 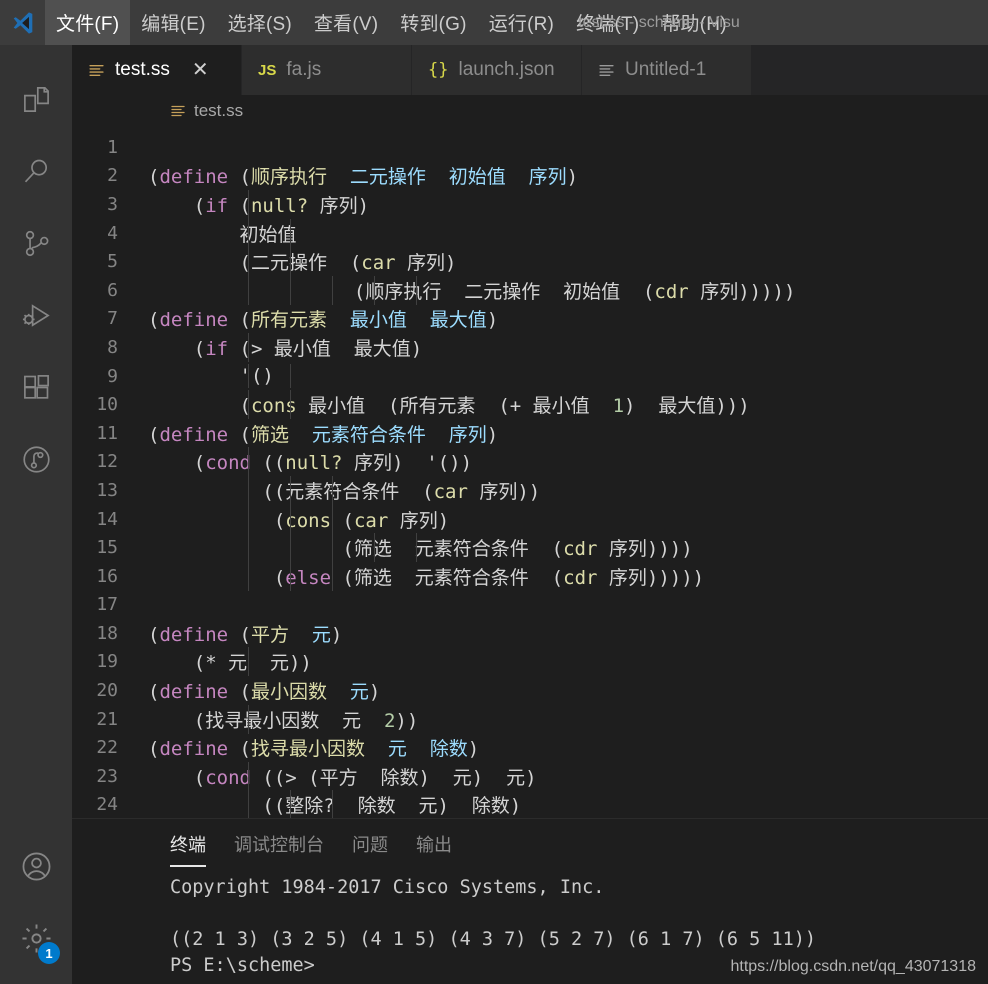 What do you see at coordinates (559, 462) in the screenshot?
I see `code-line-text: (cond ((null? 序列) '())` at bounding box center [559, 462].